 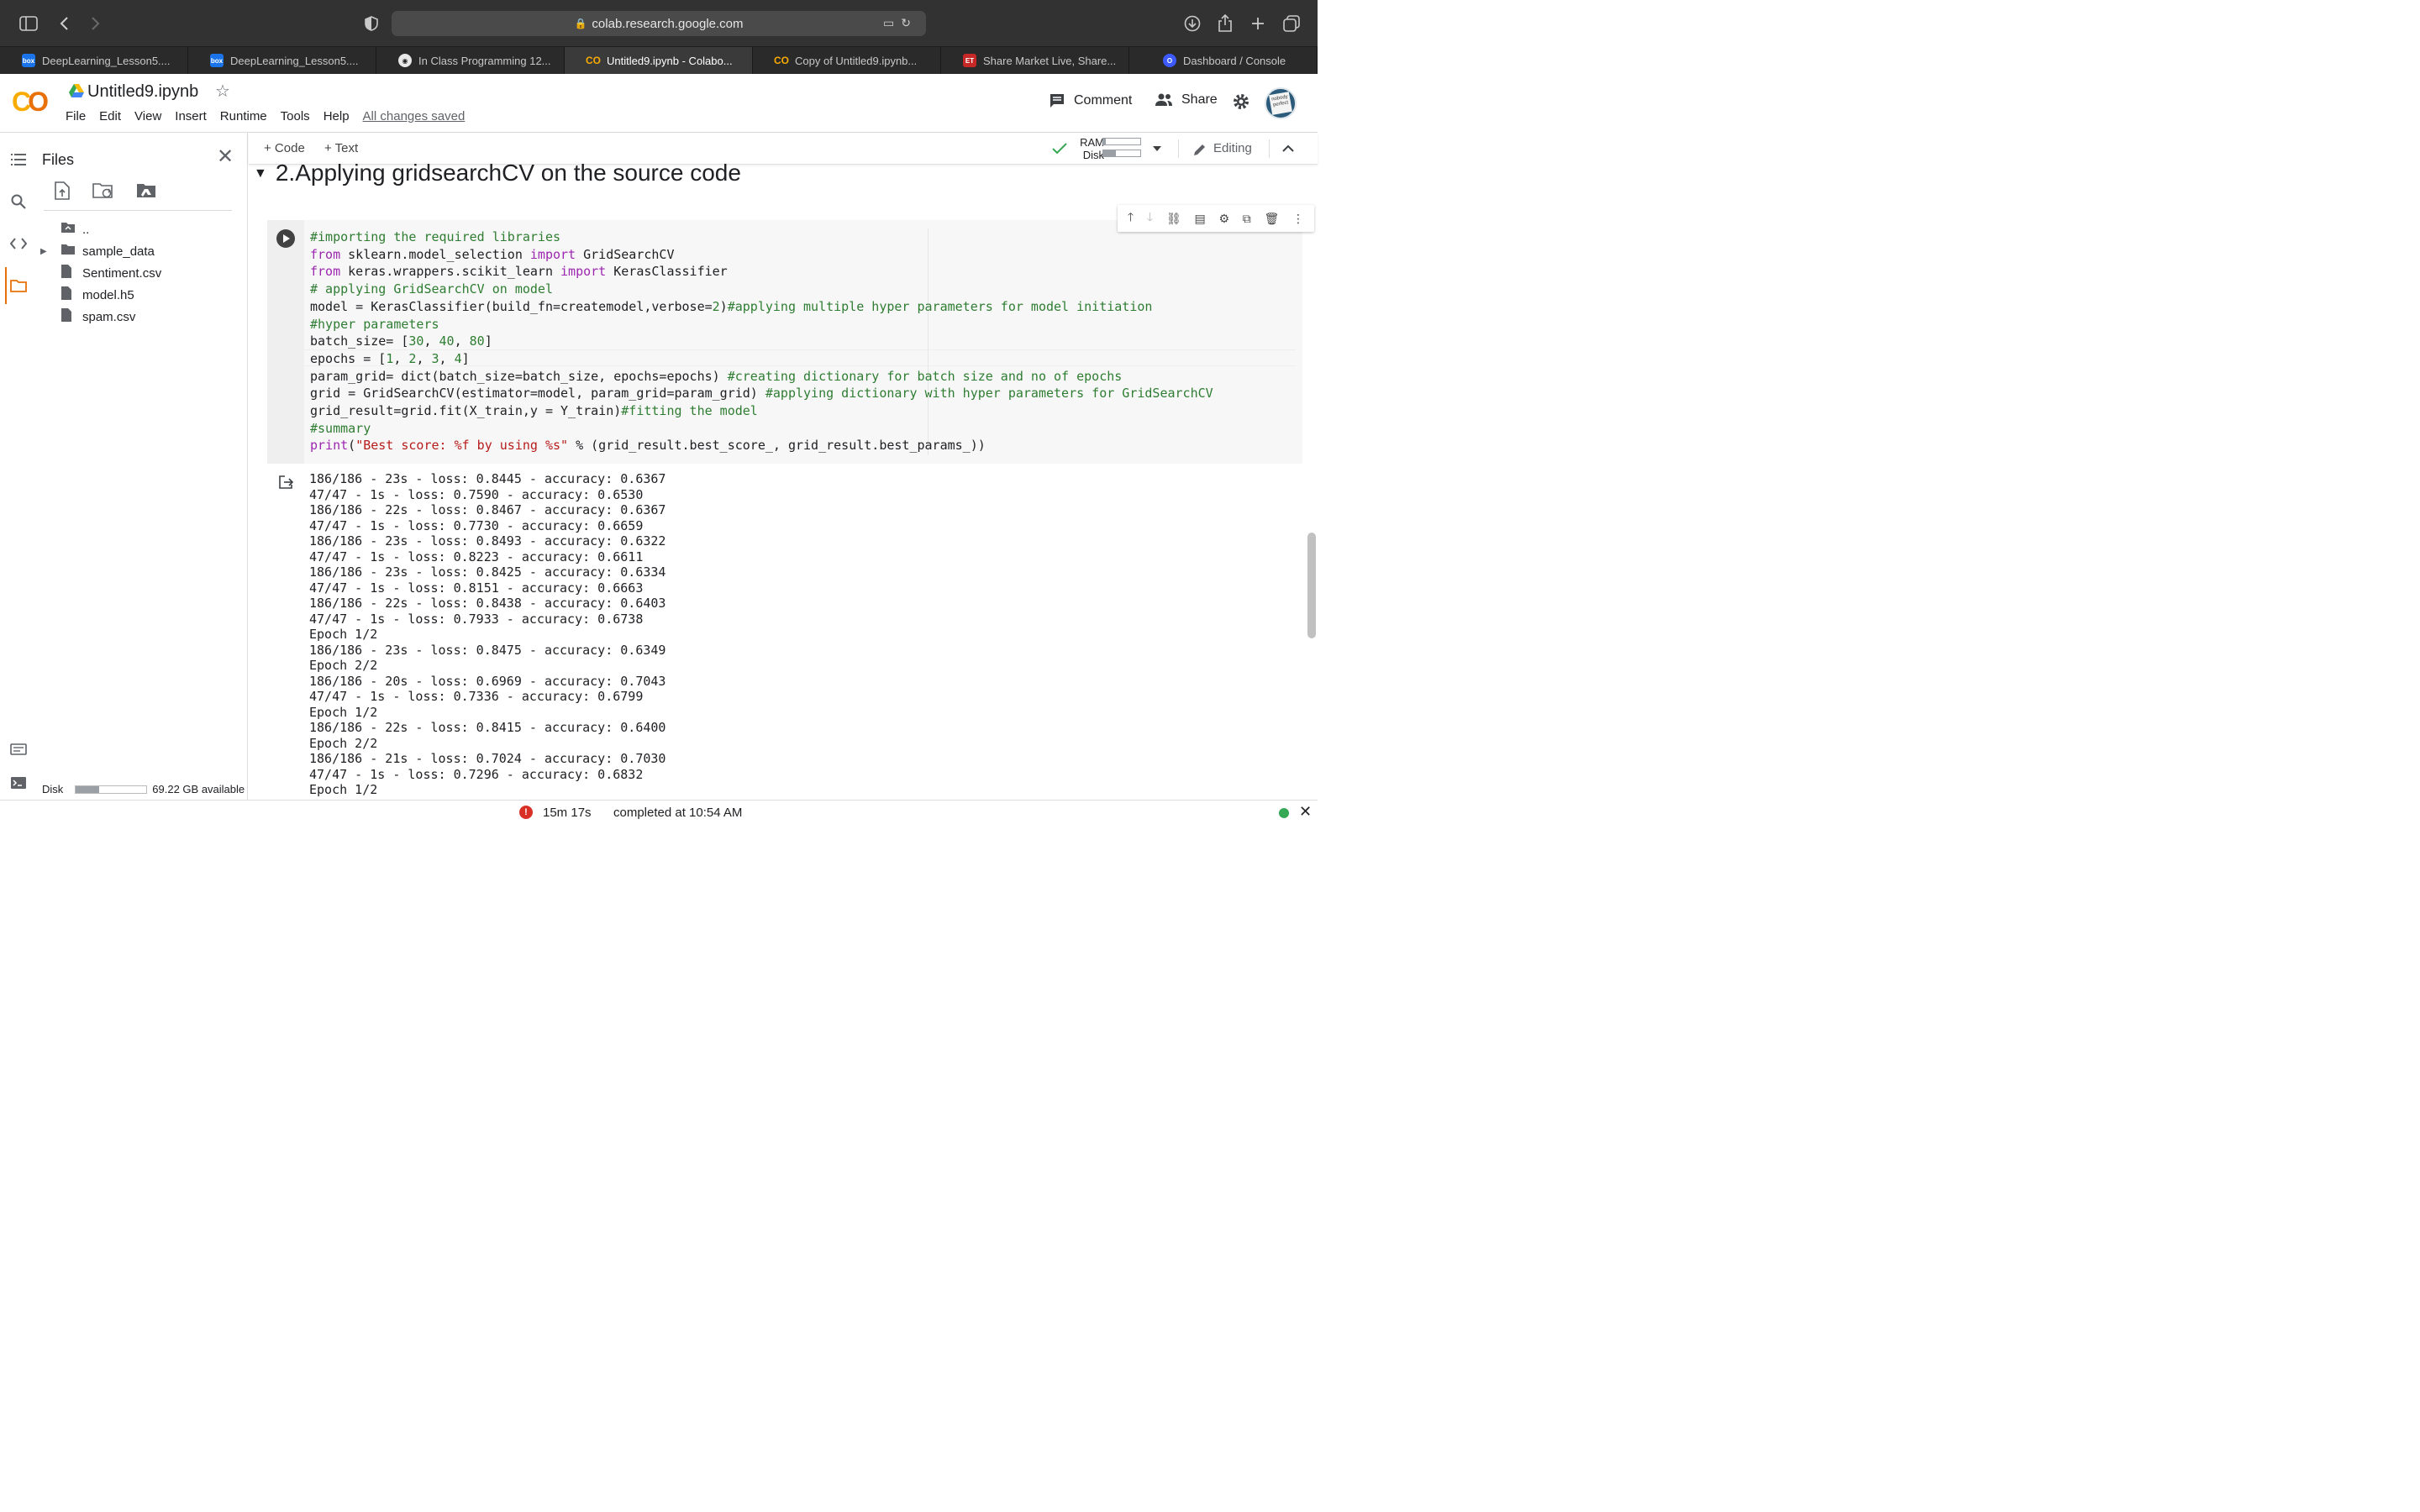 What do you see at coordinates (199, 789) in the screenshot?
I see `disk-available: 69.22 GB available` at bounding box center [199, 789].